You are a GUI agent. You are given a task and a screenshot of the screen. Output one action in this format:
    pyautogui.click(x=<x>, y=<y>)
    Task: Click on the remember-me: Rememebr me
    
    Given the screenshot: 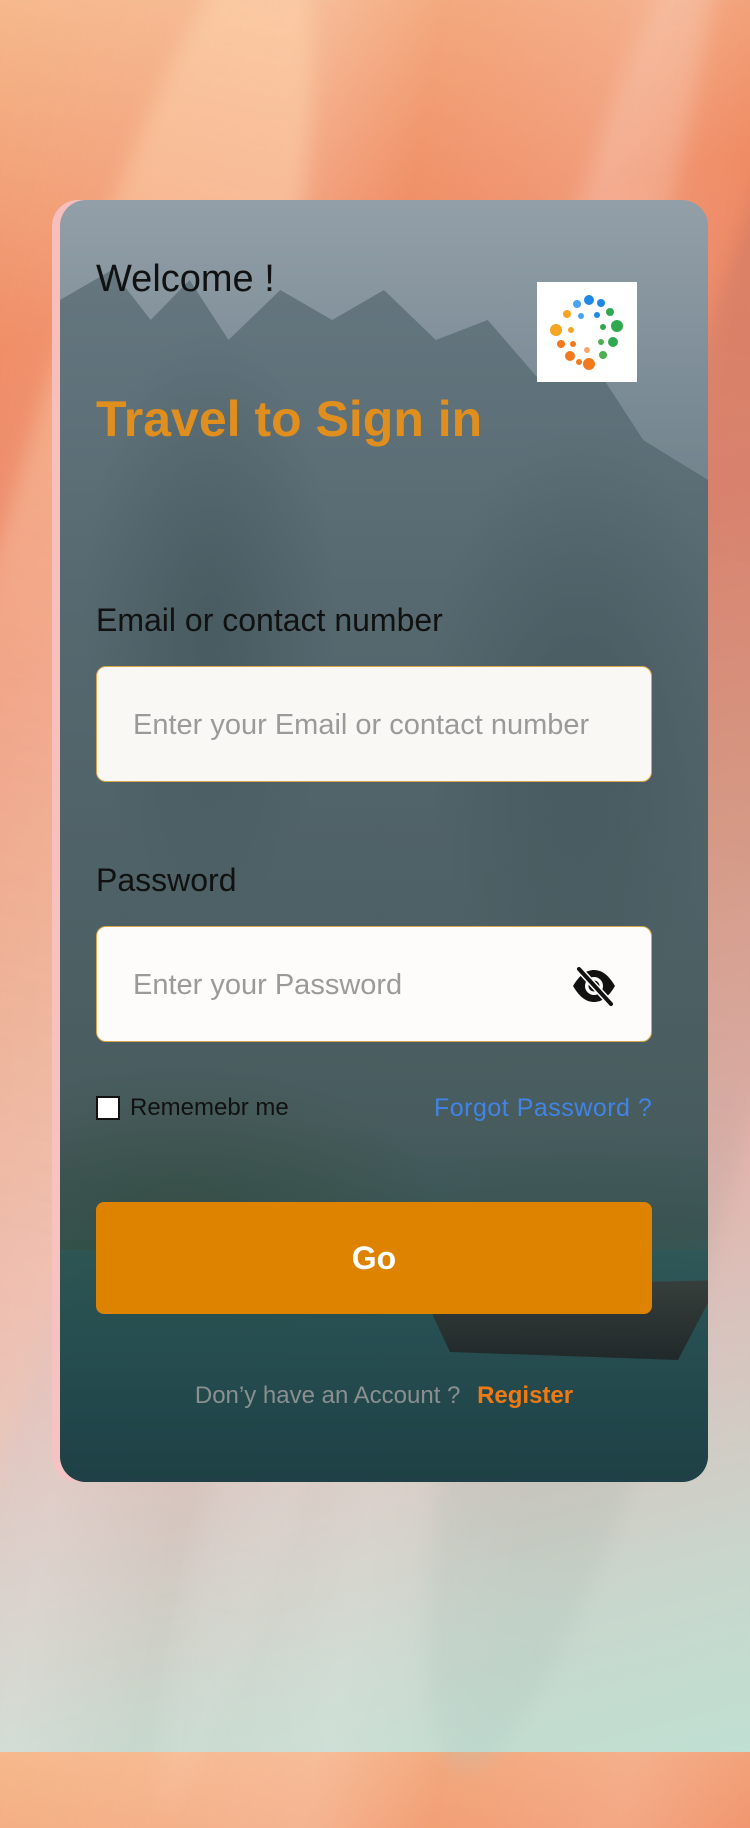 What is the action you would take?
    pyautogui.click(x=192, y=1108)
    